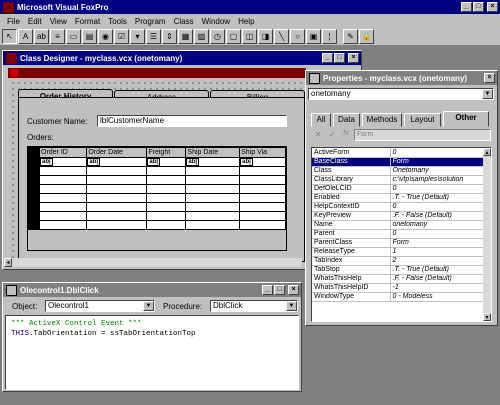 This screenshot has width=500, height=405. What do you see at coordinates (346, 120) in the screenshot?
I see `tab-data: Data` at bounding box center [346, 120].